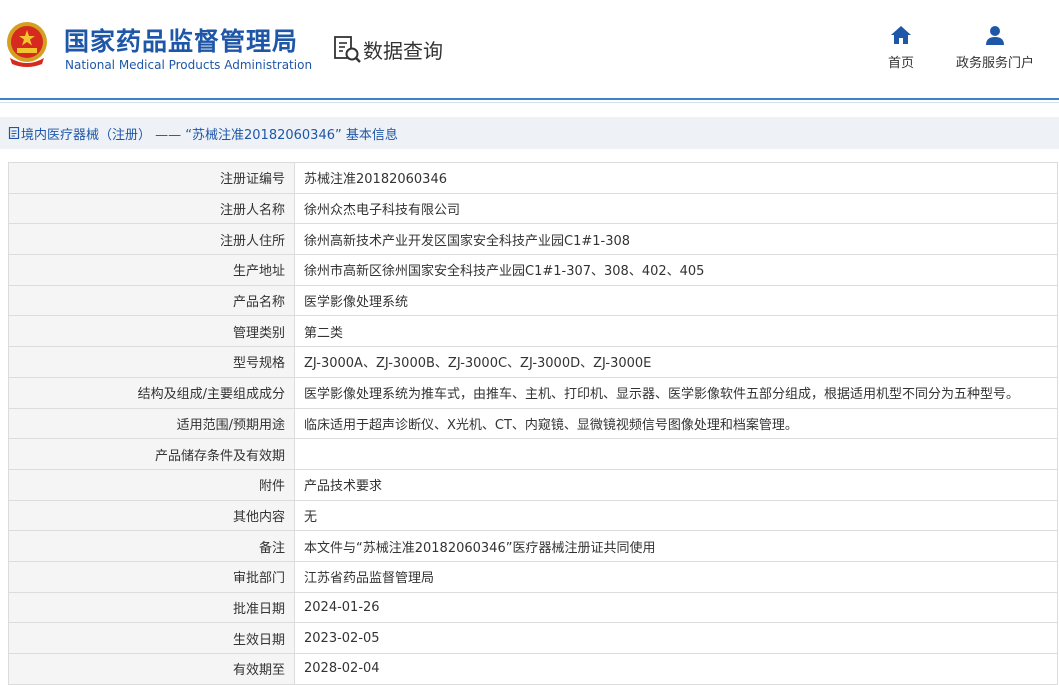 The height and width of the screenshot is (685, 1059). What do you see at coordinates (209, 135) in the screenshot?
I see `breadcrumb-text: 境内医疗器械（注册） —— “苏械注准20182060346” 基本信息` at bounding box center [209, 135].